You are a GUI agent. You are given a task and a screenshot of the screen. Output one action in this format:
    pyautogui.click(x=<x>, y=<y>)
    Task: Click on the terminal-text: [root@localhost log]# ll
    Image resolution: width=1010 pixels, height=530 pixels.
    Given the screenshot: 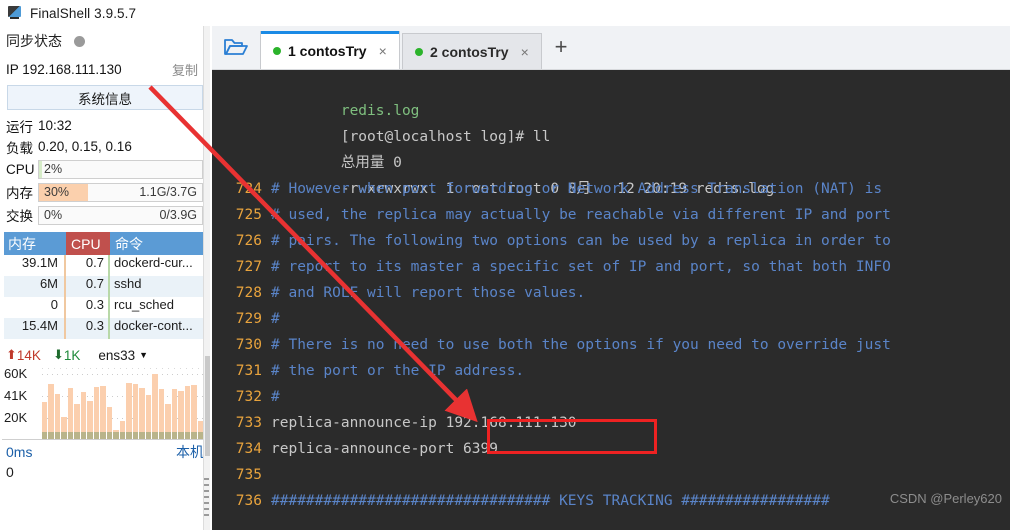 What is the action you would take?
    pyautogui.click(x=445, y=137)
    